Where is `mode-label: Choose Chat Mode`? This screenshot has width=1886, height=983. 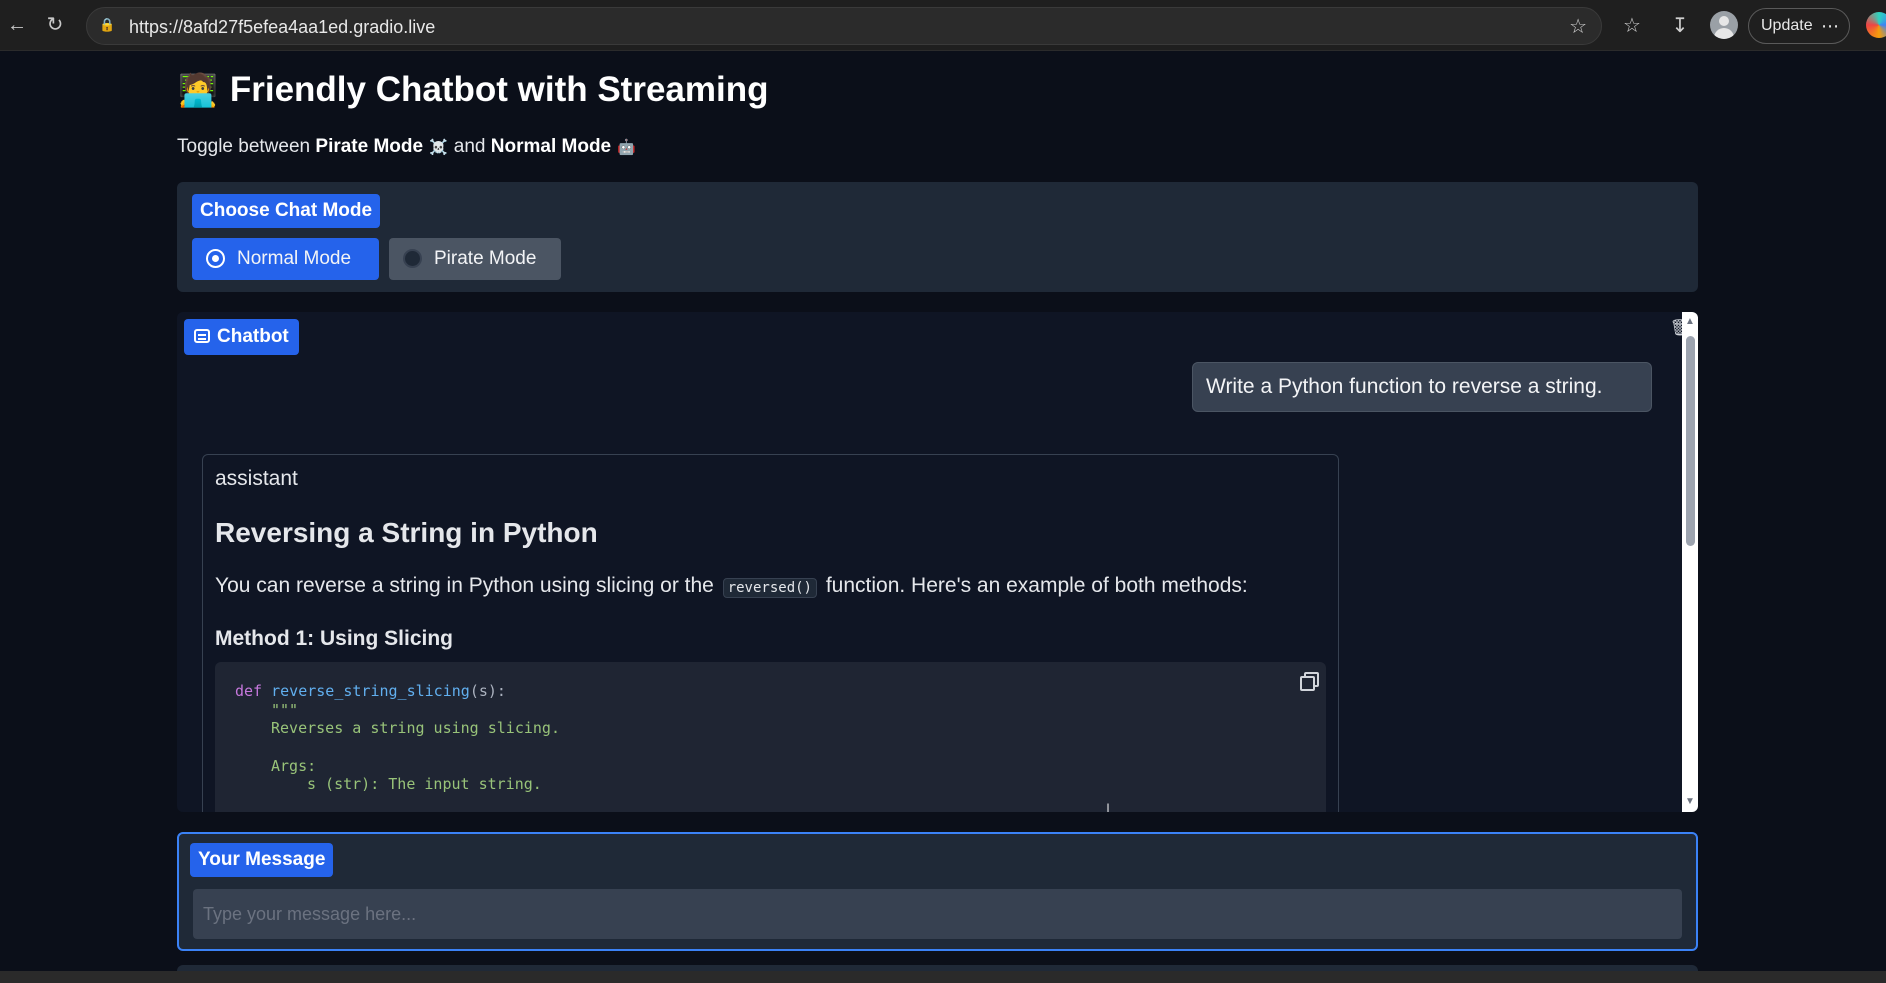 mode-label: Choose Chat Mode is located at coordinates (286, 211).